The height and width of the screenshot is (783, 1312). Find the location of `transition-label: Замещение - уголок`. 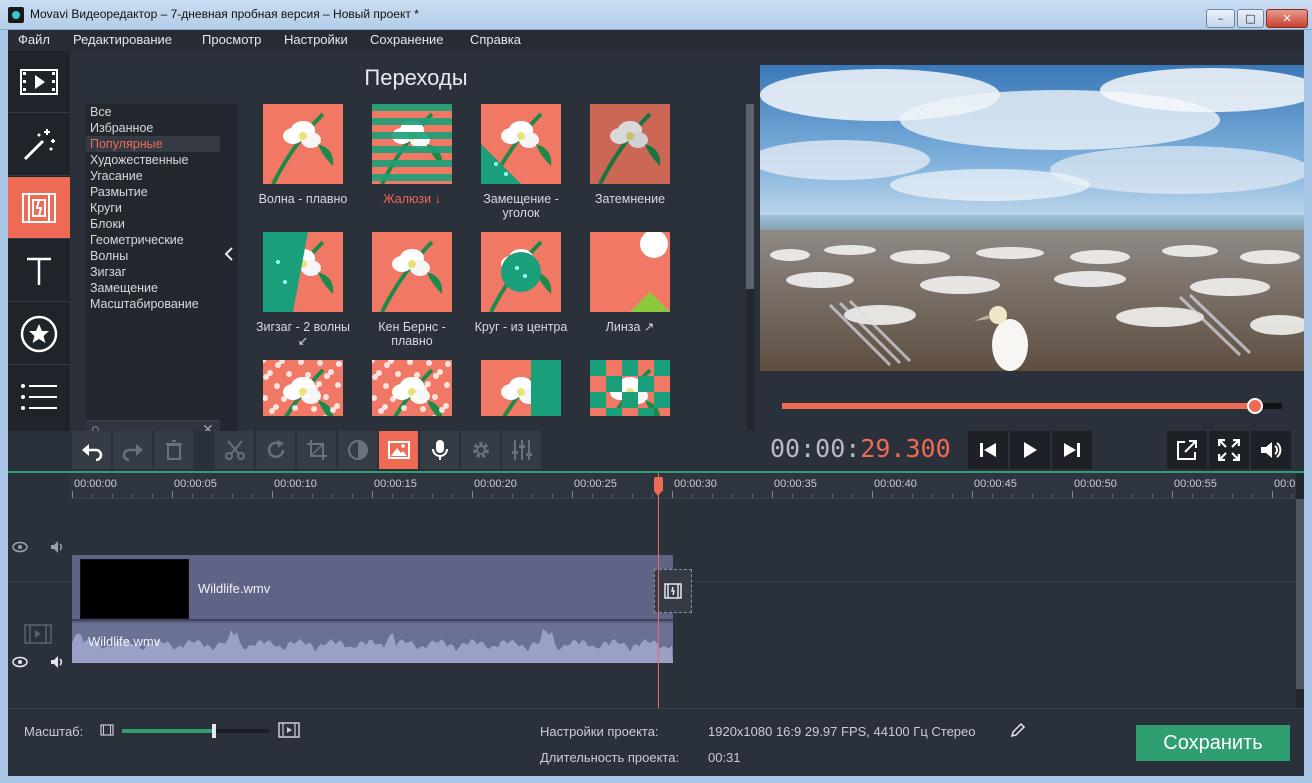

transition-label: Замещение - уголок is located at coordinates (521, 206).